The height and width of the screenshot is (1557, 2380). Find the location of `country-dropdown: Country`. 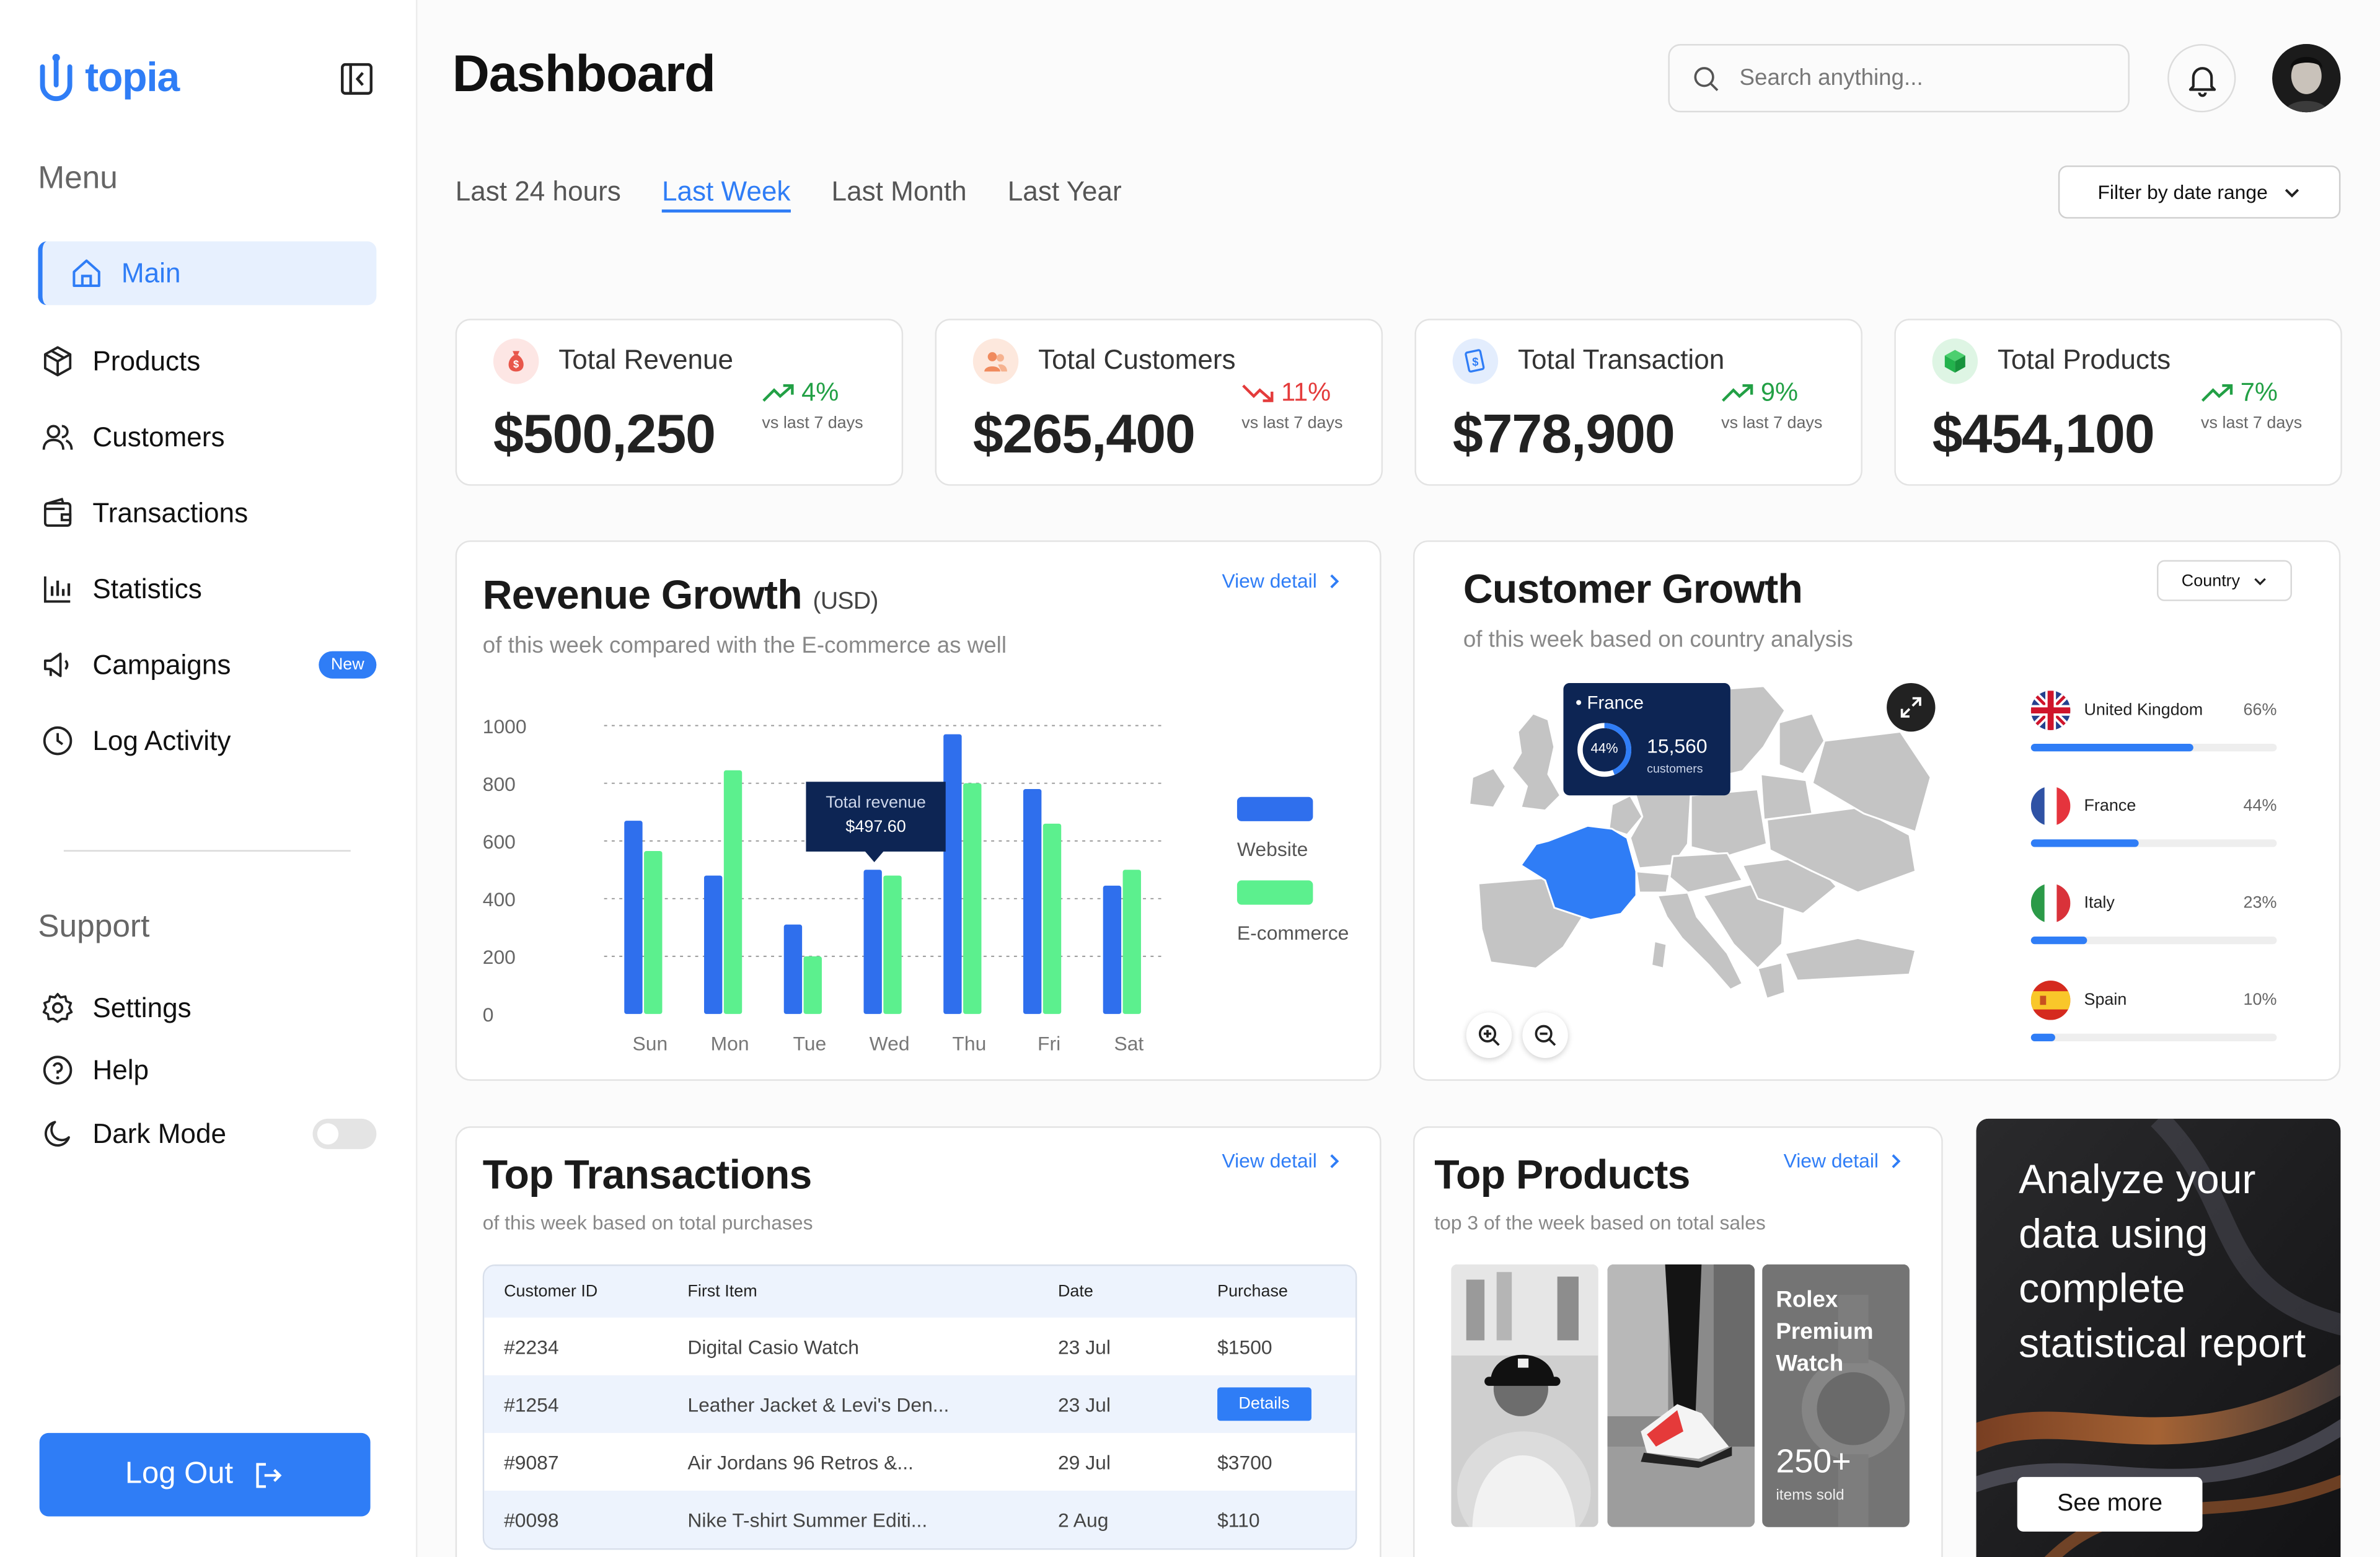

country-dropdown: Country is located at coordinates (2224, 580).